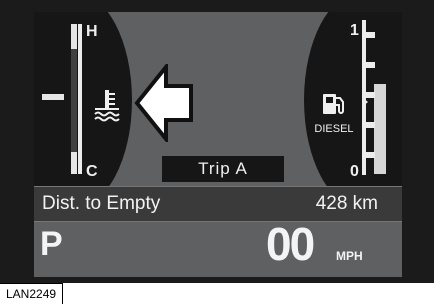  I want to click on distance-to-empty-label: Dist. to Empty, so click(101, 203).